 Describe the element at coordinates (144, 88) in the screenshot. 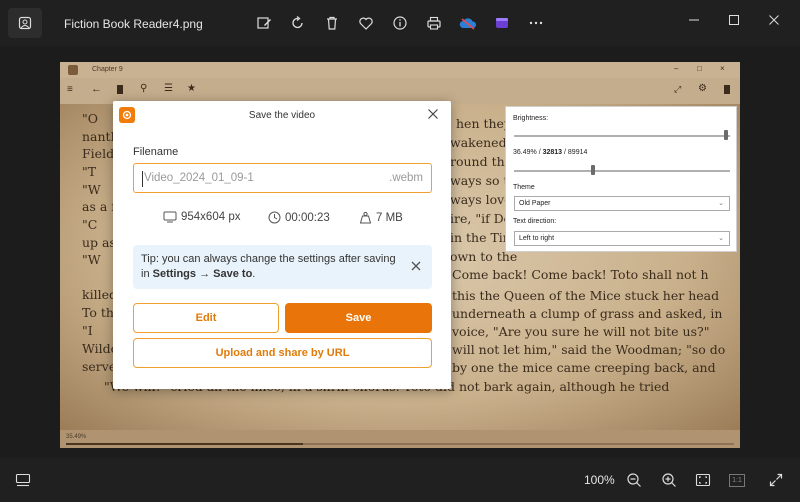

I see `reader-search-icon: ⚲` at that location.